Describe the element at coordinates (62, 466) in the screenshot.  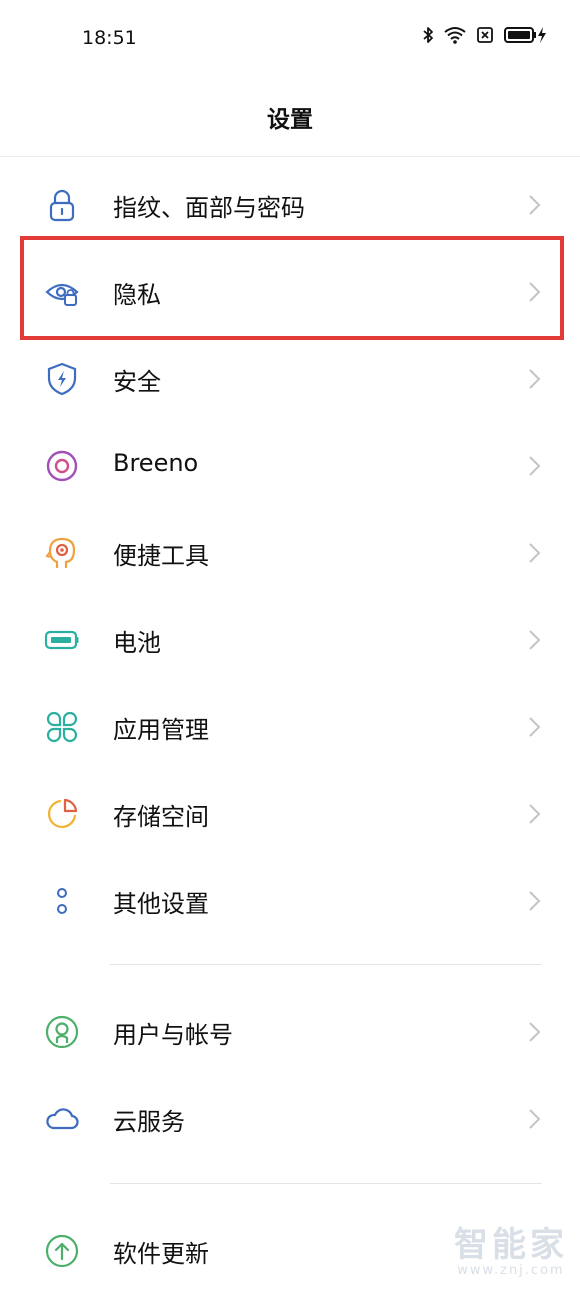
I see `breeno-ring-icon` at that location.